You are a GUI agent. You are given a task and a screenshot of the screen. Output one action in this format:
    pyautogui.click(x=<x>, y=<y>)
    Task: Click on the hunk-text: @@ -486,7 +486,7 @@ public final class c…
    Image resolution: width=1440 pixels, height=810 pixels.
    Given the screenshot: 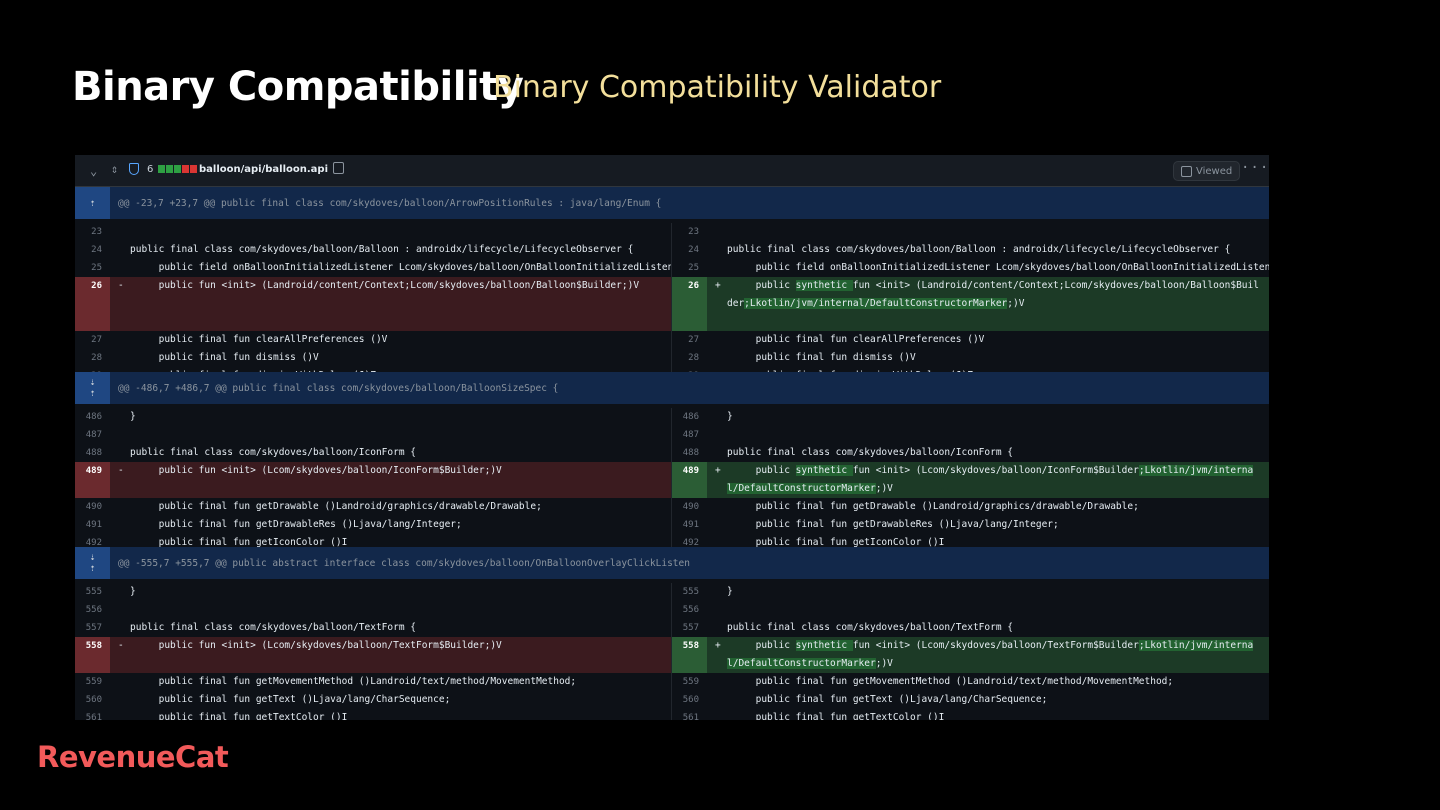 What is the action you would take?
    pyautogui.click(x=338, y=388)
    